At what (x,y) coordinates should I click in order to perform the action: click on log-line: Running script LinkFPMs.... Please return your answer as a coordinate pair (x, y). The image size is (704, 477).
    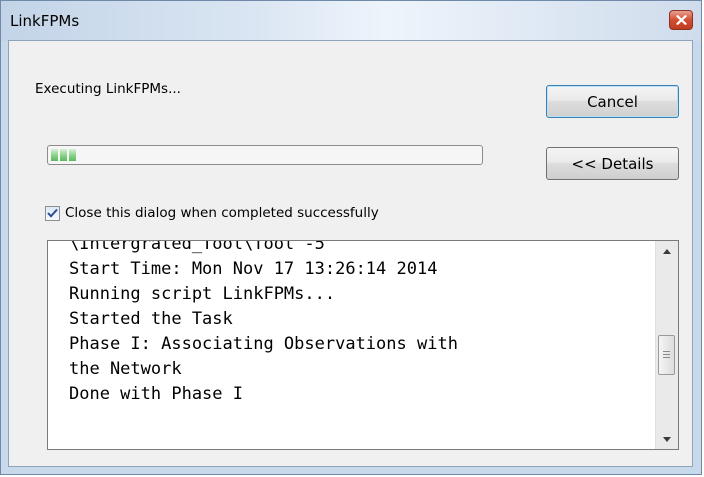
    Looking at the image, I should click on (202, 294).